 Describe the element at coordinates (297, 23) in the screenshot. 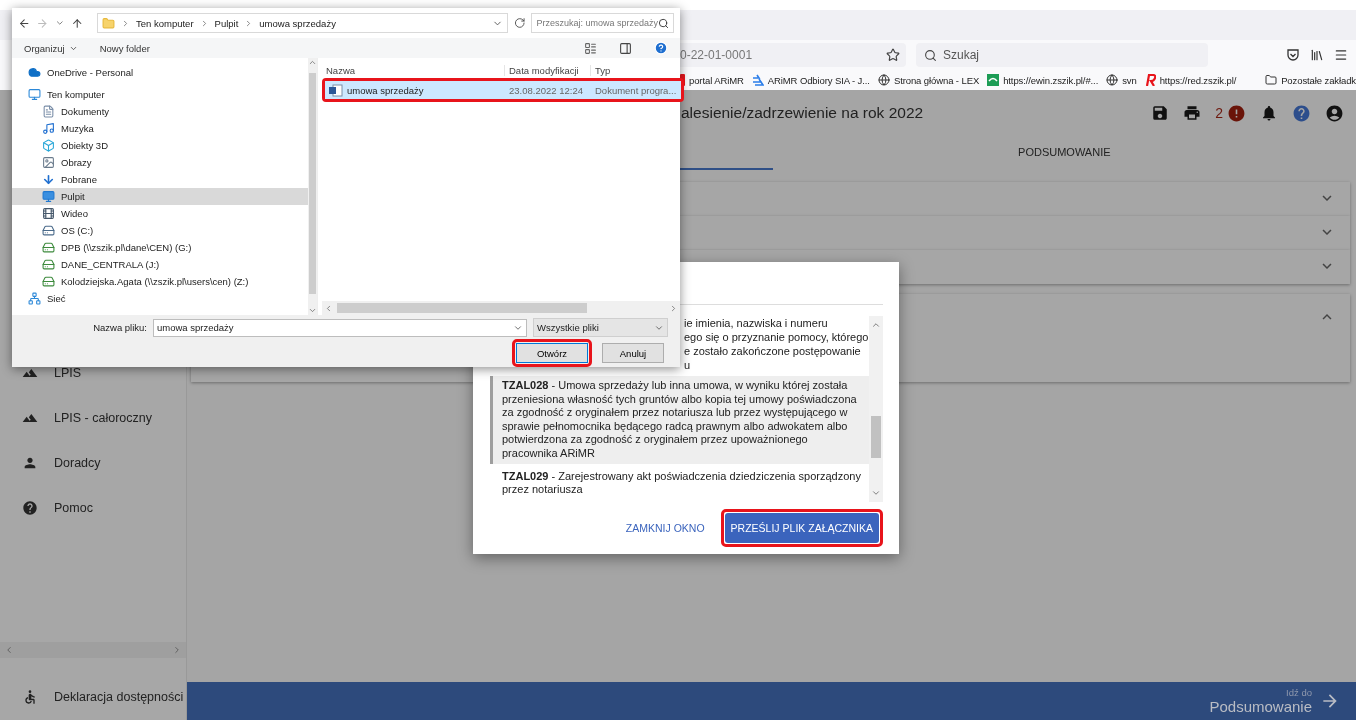

I see `breadcrumb-item: umowa sprzedaży` at that location.